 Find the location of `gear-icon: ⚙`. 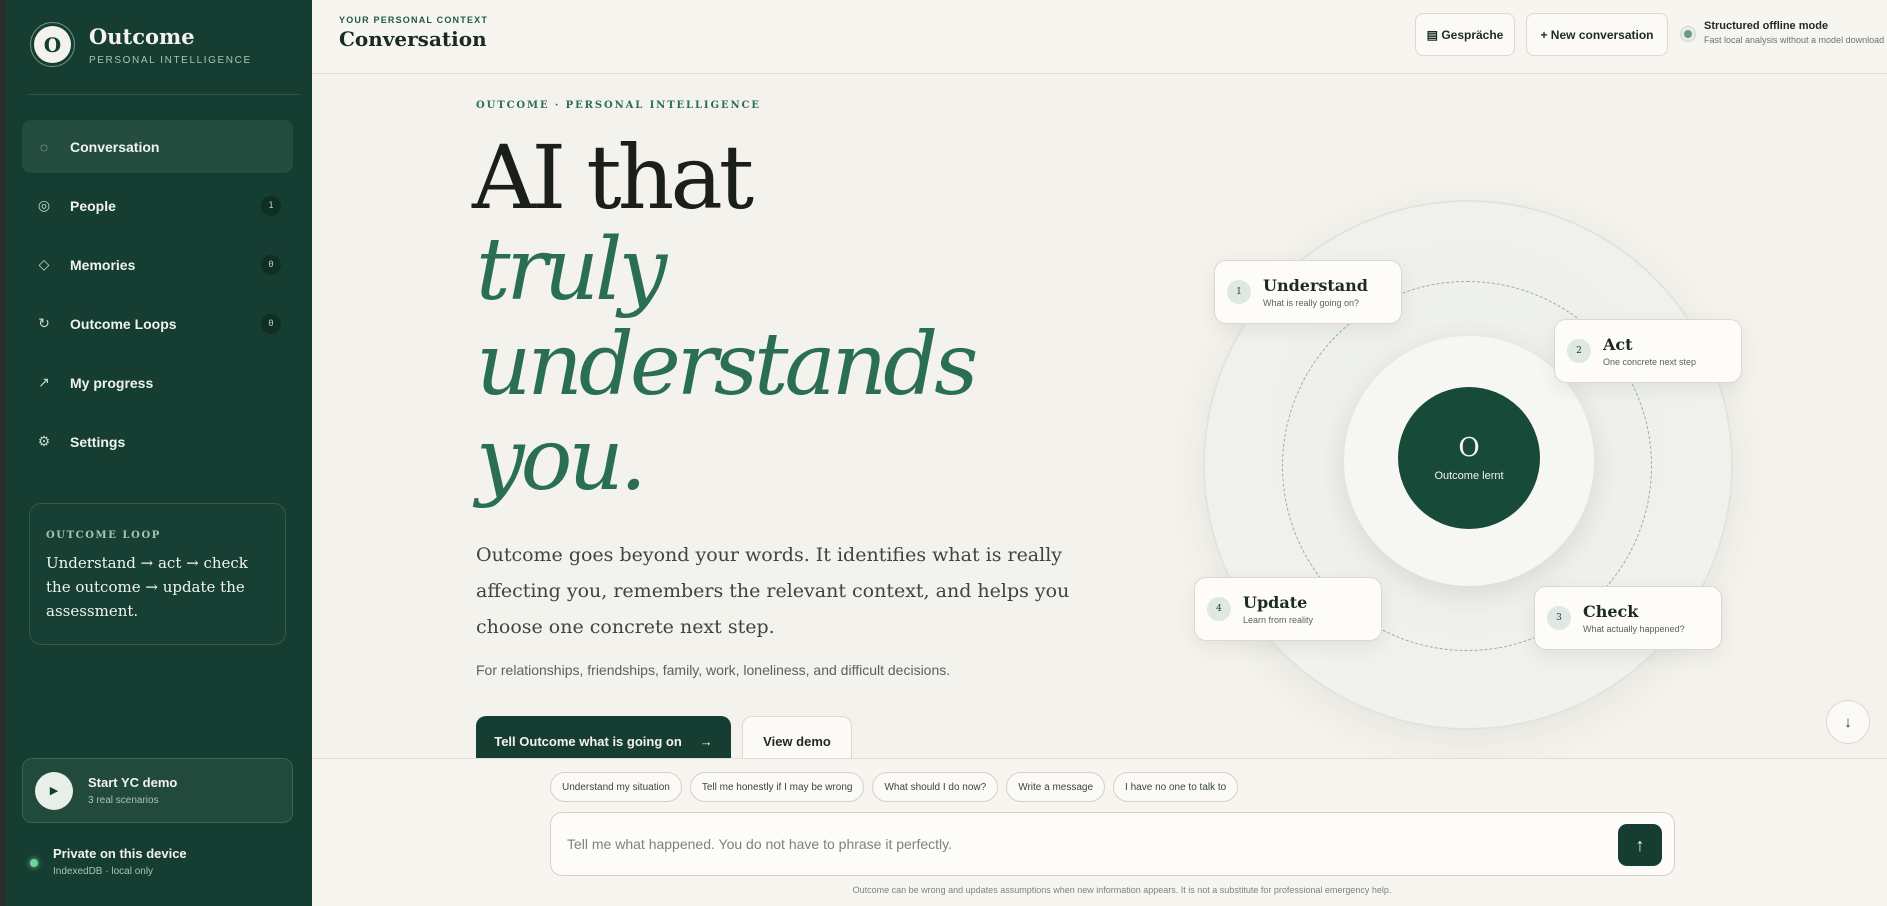

gear-icon: ⚙ is located at coordinates (44, 441).